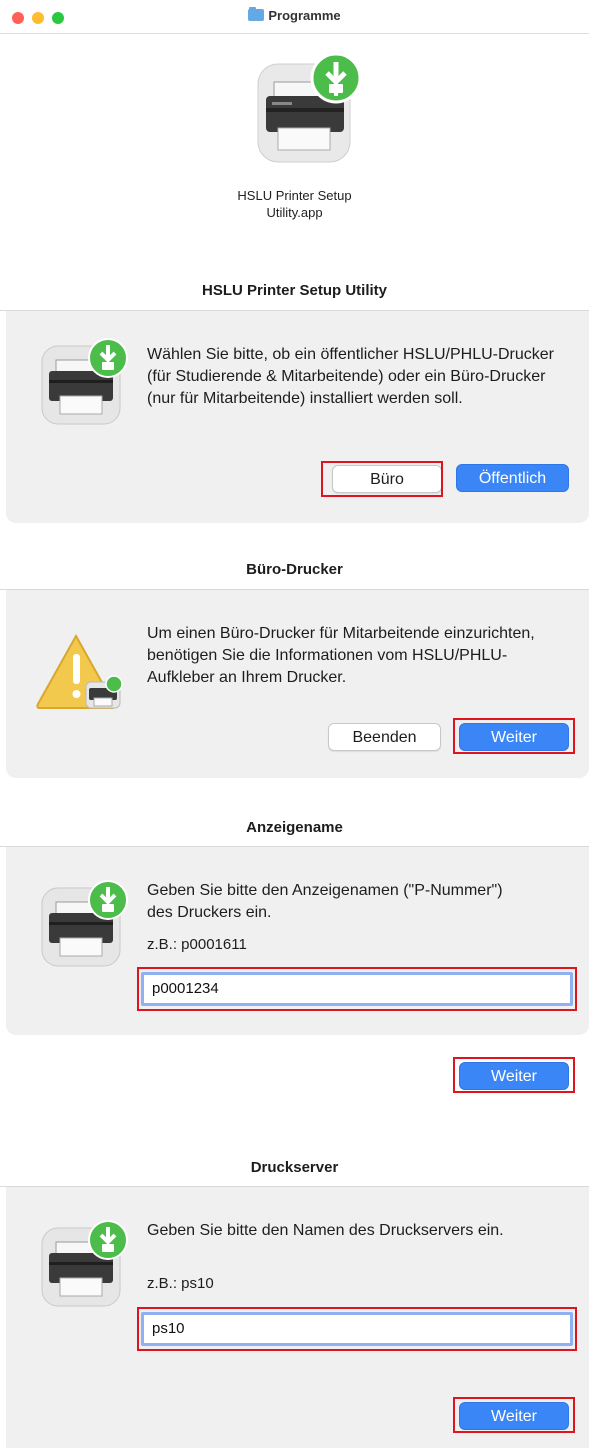  I want to click on folder-icon, so click(256, 14).